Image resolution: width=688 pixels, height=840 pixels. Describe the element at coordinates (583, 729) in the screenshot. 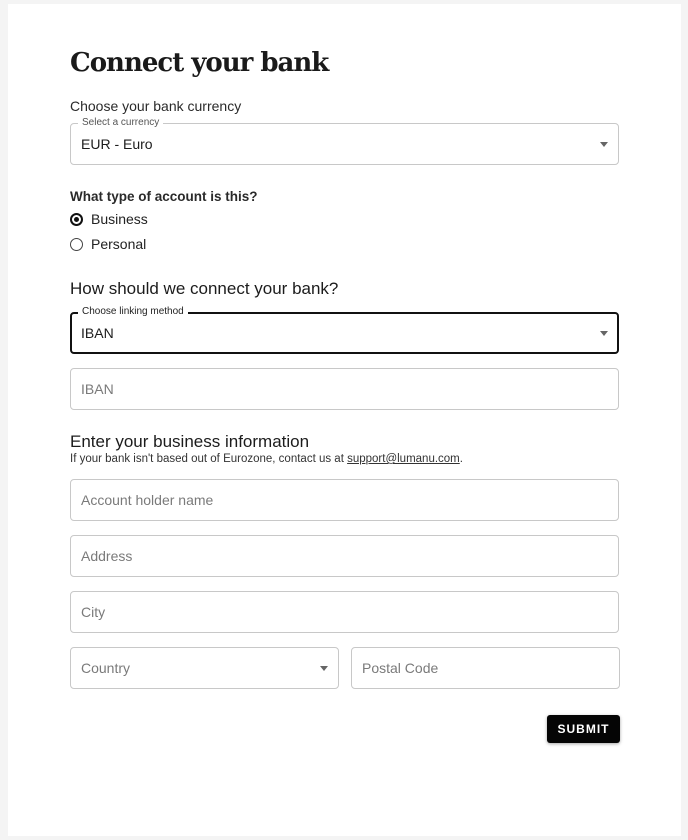

I see `submit-button: SUBMIT` at that location.